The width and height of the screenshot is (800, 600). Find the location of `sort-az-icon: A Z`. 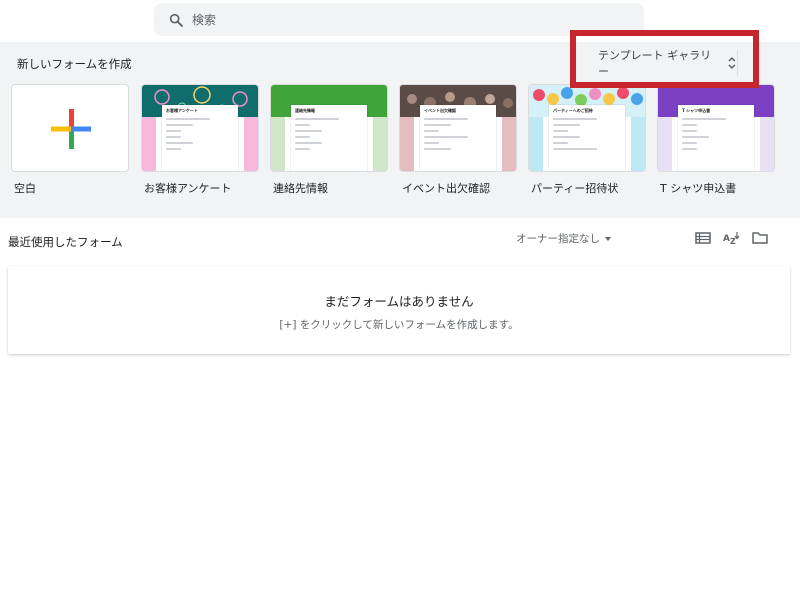

sort-az-icon: A Z is located at coordinates (731, 238).